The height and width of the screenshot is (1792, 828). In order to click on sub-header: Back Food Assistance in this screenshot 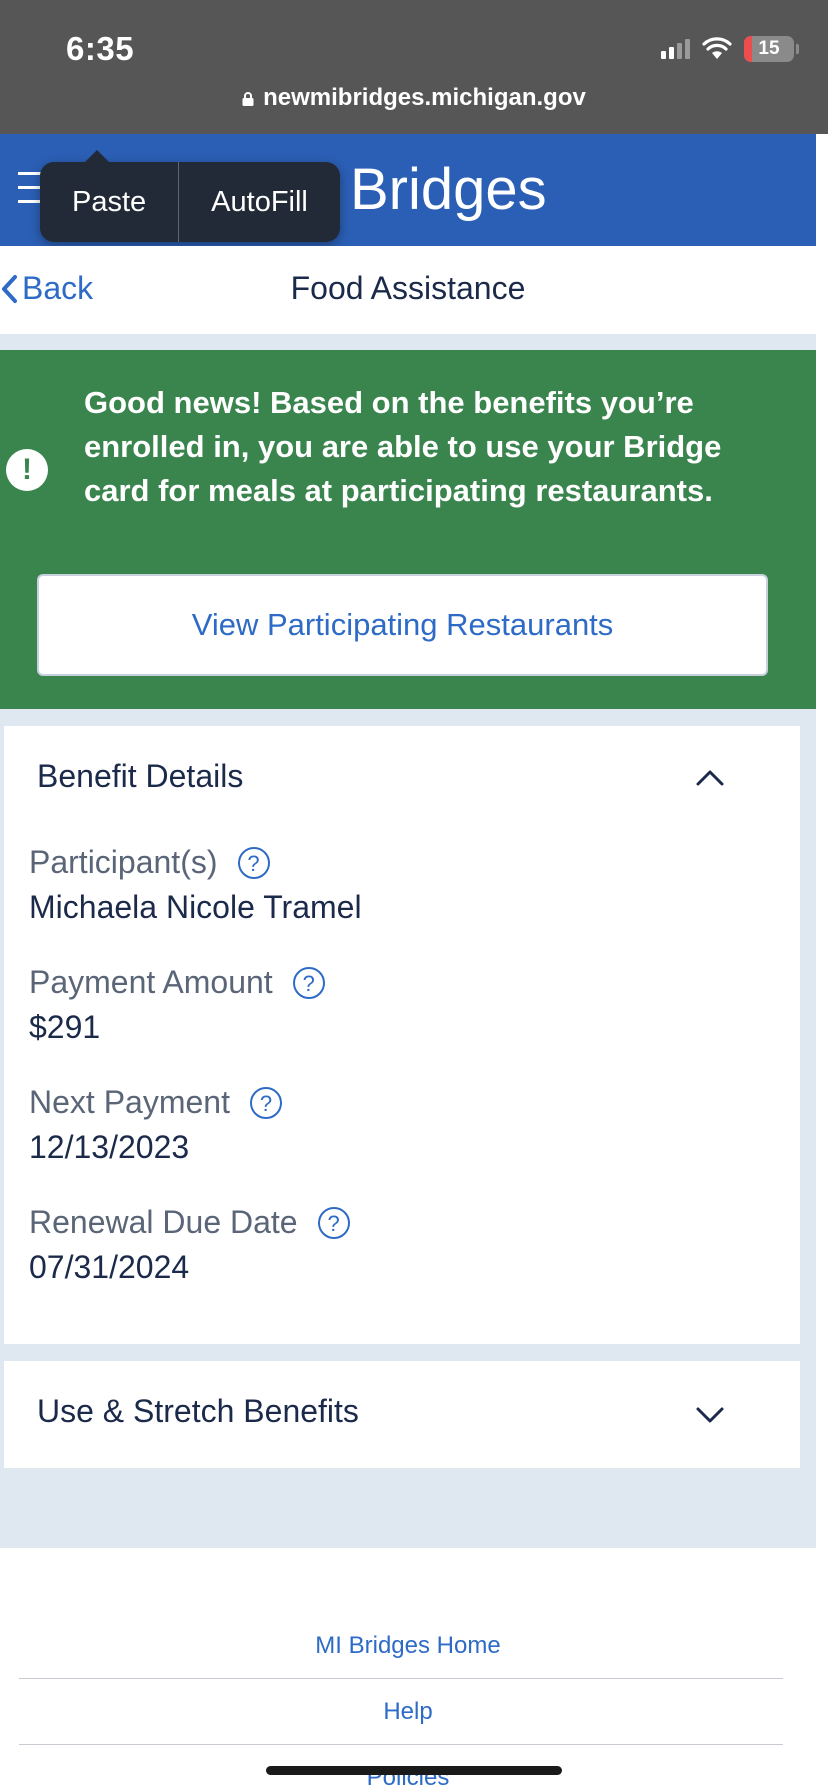, I will do `click(408, 290)`.